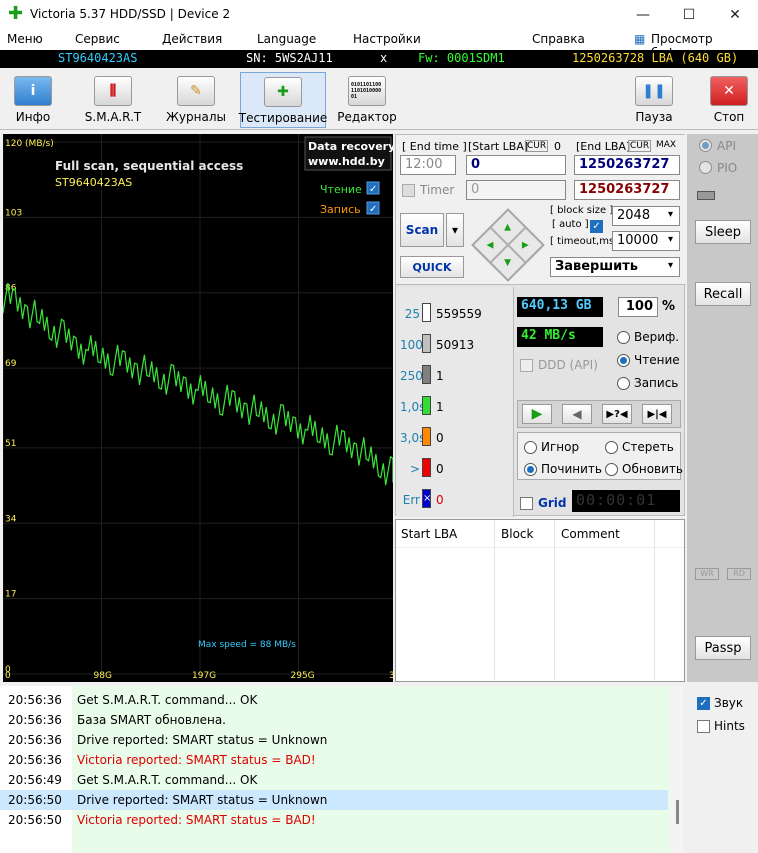 This screenshot has width=758, height=853. I want to click on menu-settings: Настройки, so click(387, 39).